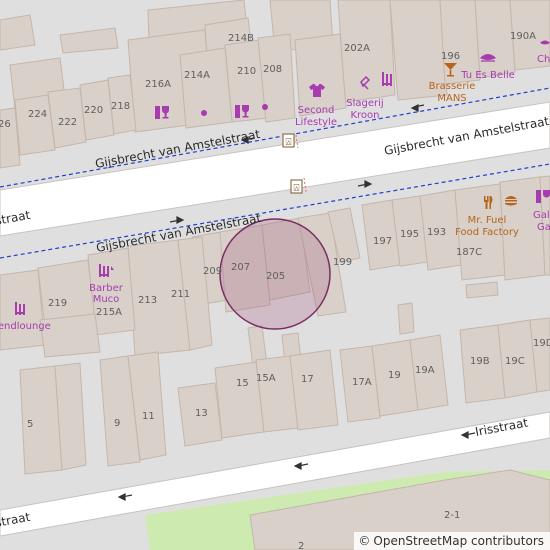  Describe the element at coordinates (387, 79) in the screenshot. I see `hairdresser-icon` at that location.